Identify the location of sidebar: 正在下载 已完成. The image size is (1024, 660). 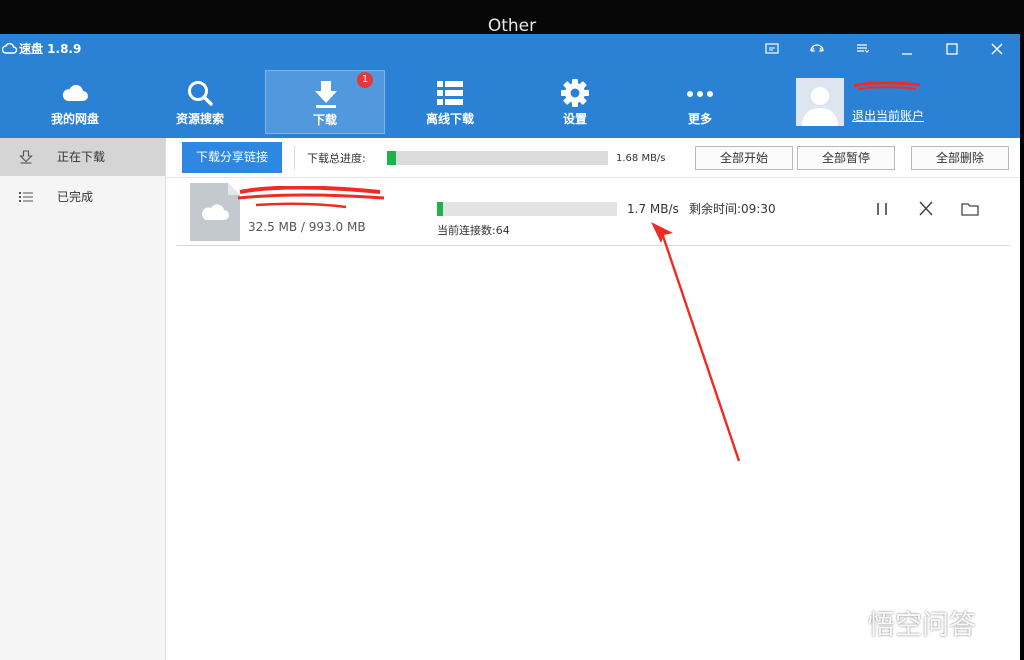
(83, 399).